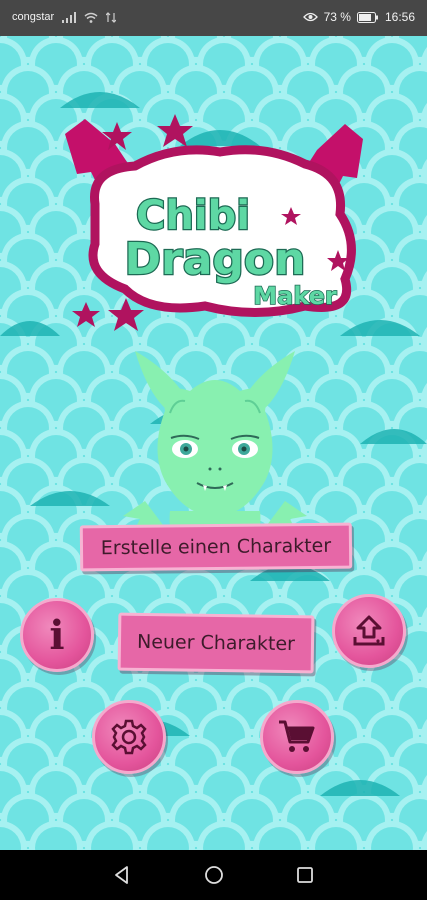  I want to click on new-character-button: Neuer Charakter, so click(216, 643).